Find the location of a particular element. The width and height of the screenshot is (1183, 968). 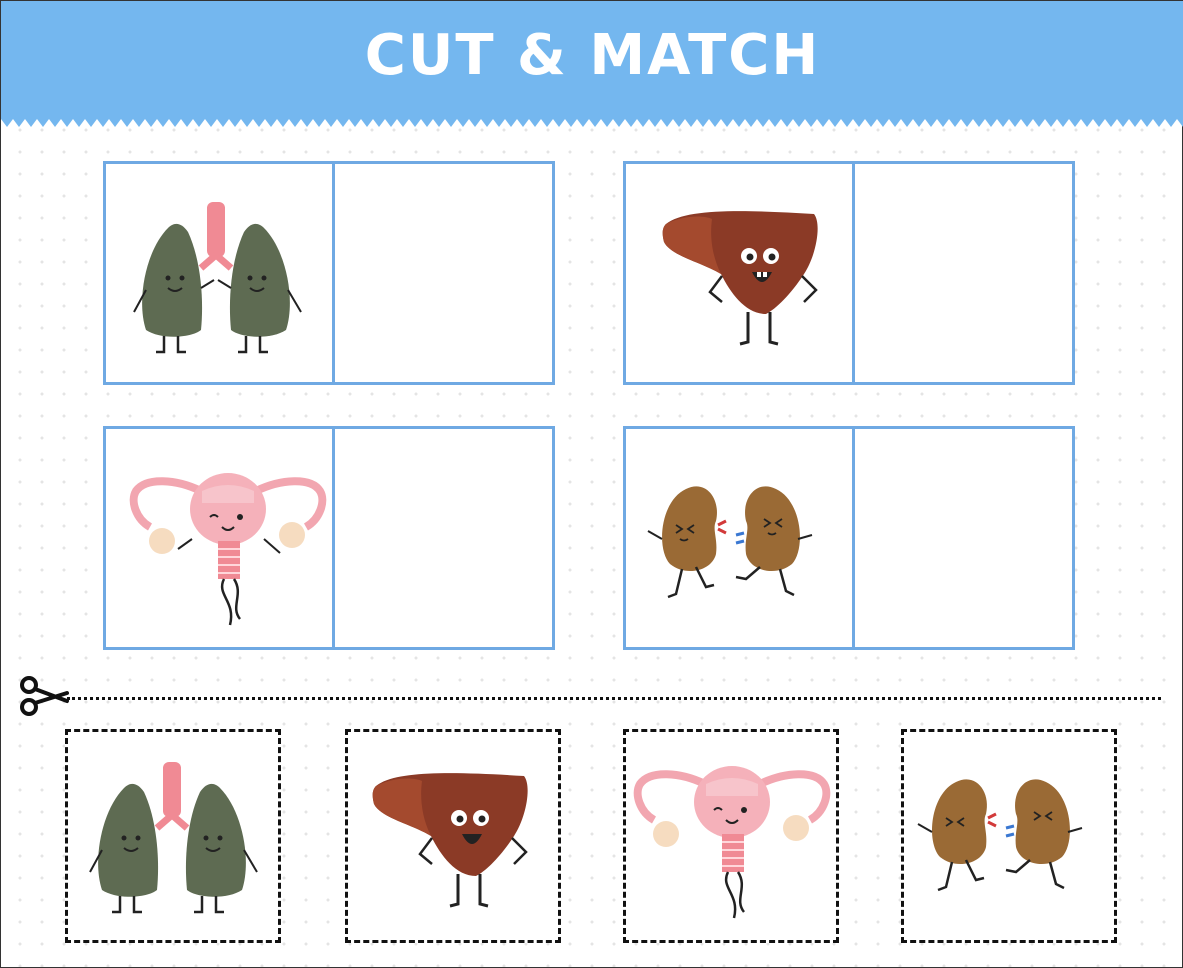

header-banner: CUT & MATCH is located at coordinates (592, 65).